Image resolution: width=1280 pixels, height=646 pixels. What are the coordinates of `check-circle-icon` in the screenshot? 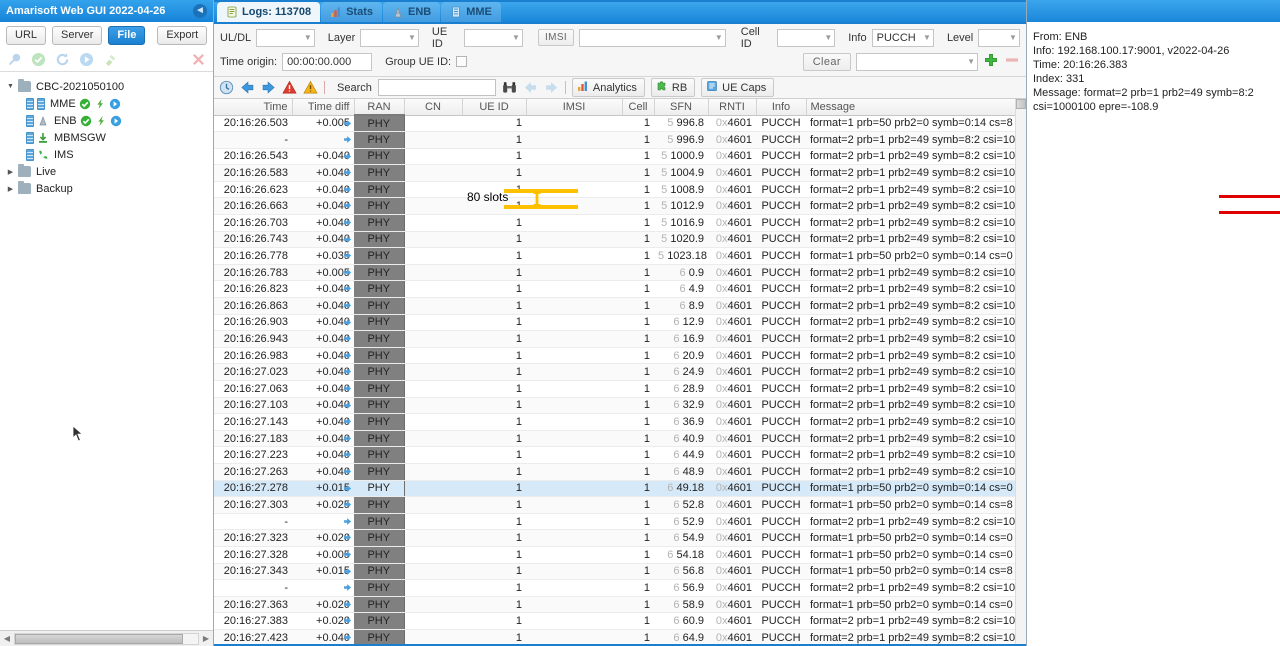 It's located at (38, 59).